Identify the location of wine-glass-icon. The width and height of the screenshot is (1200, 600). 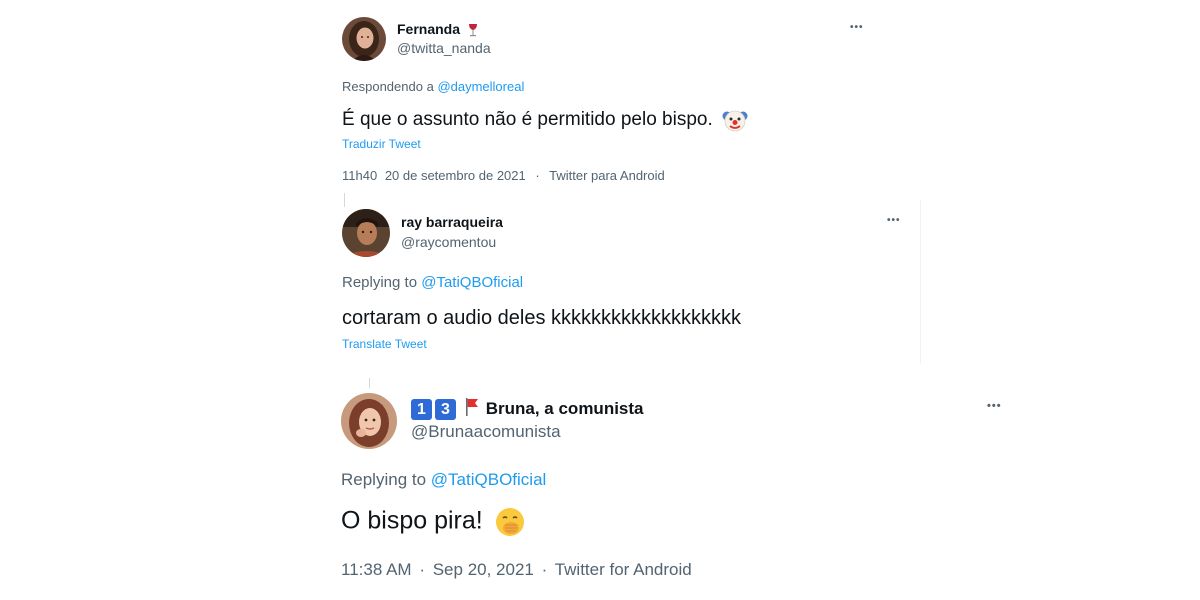
(473, 30).